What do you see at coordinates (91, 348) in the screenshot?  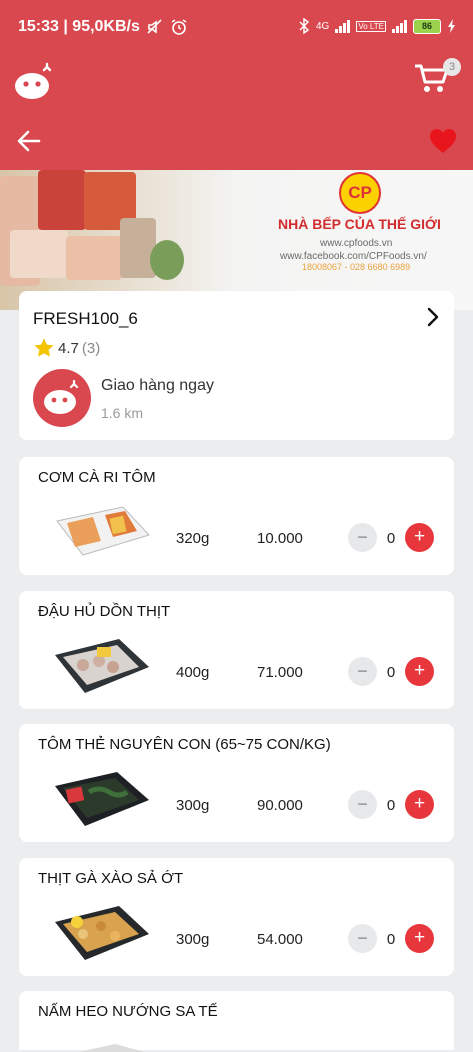 I see `rating-count: (3)` at bounding box center [91, 348].